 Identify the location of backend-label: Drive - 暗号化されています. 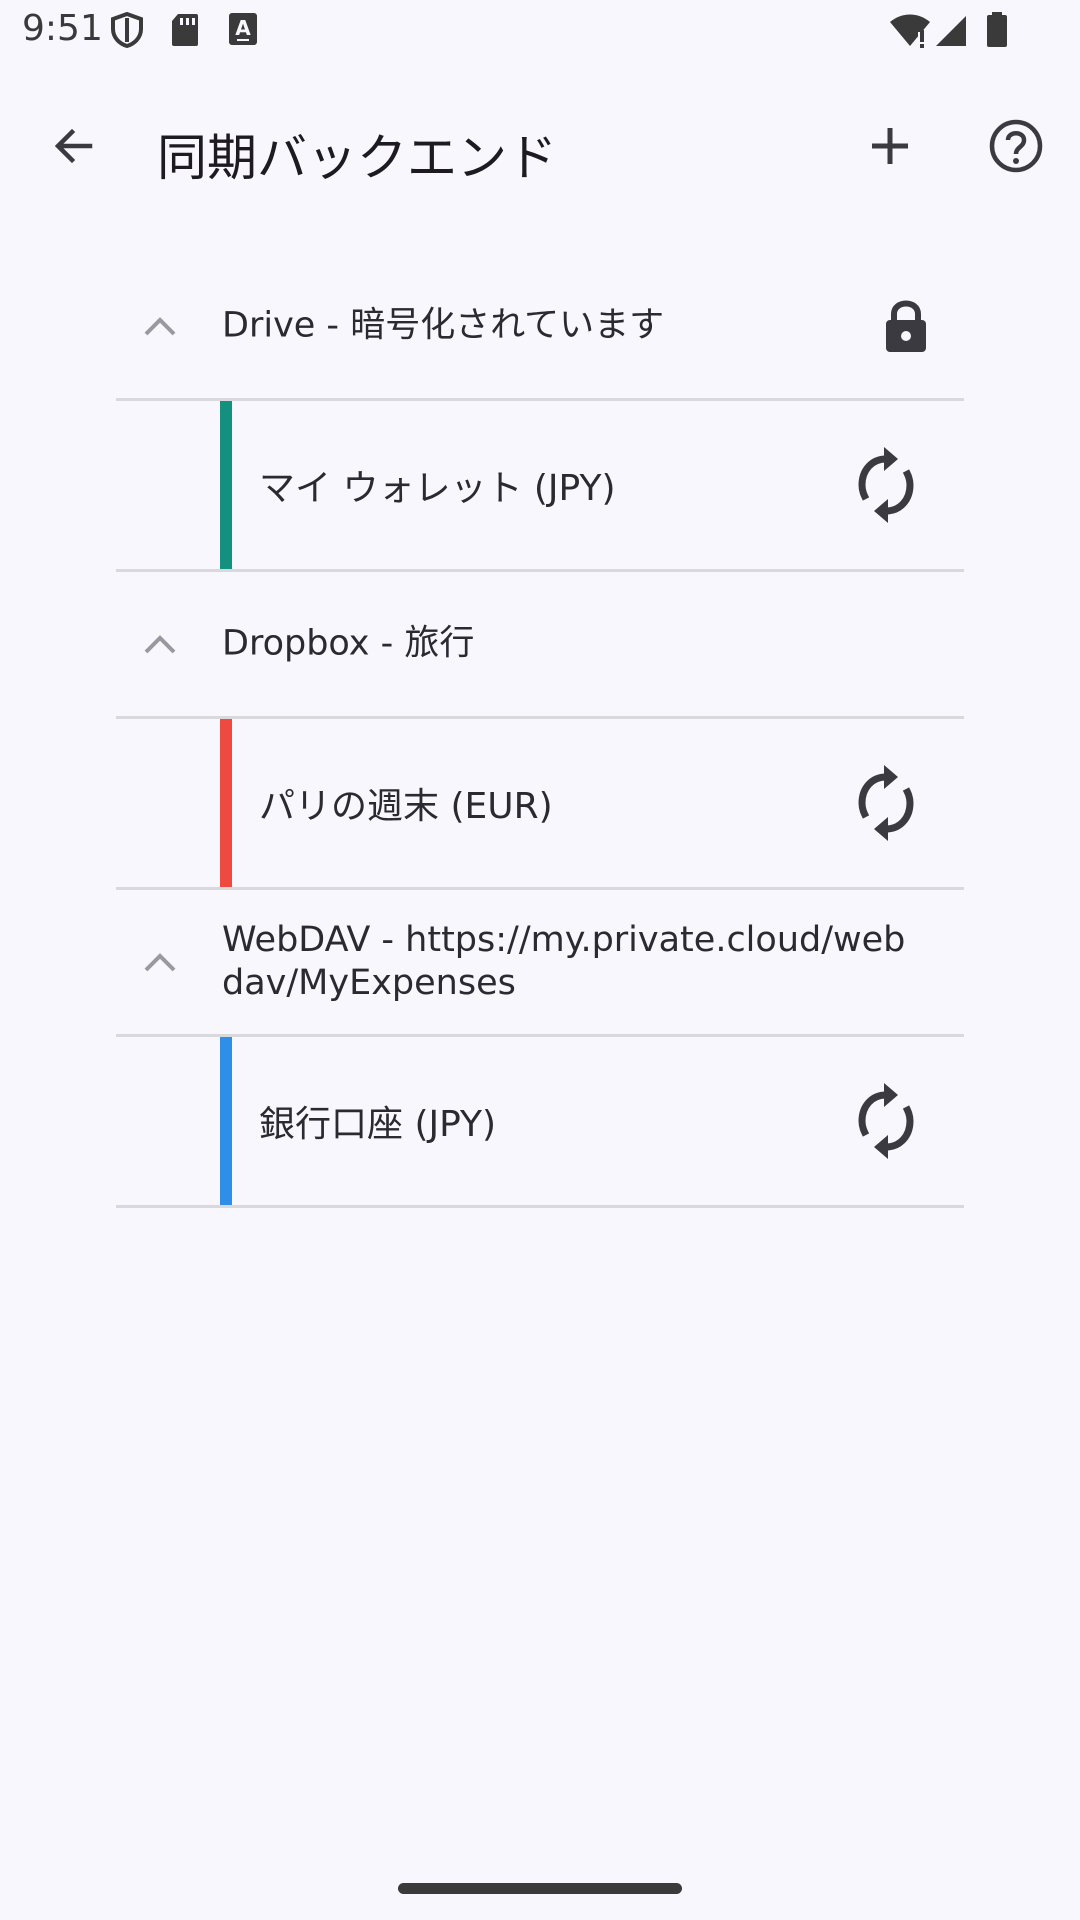
(443, 325).